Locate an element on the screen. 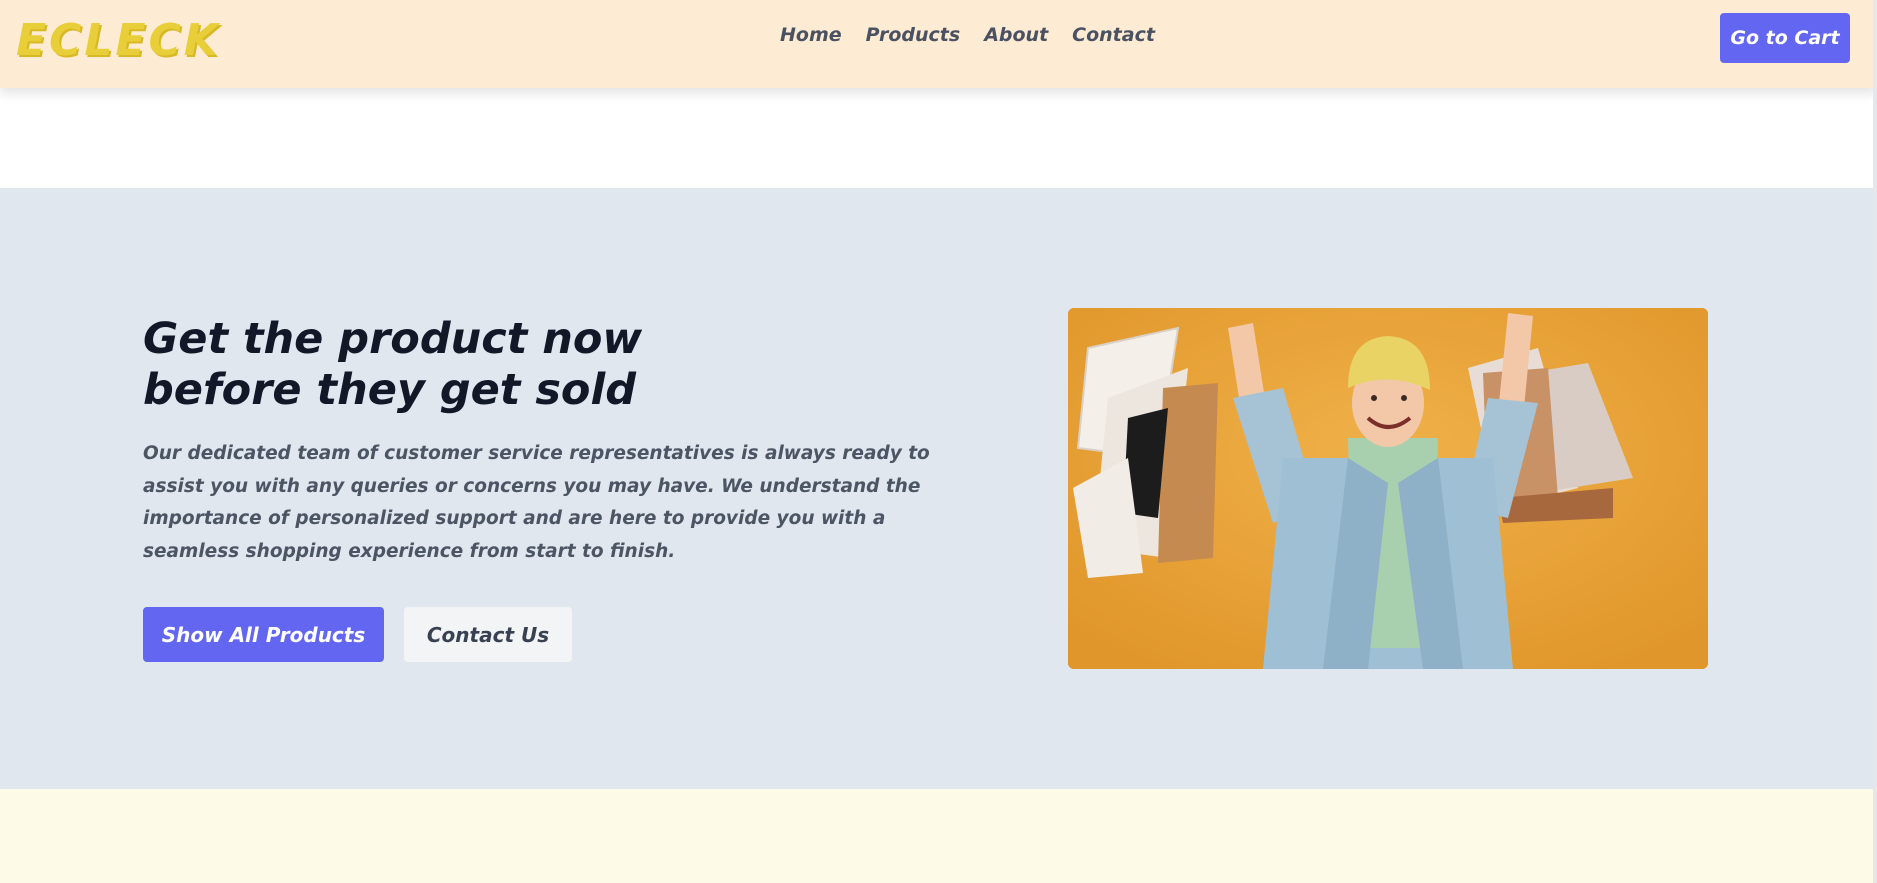 The width and height of the screenshot is (1877, 883). show-all-products-button: Show All Products is located at coordinates (263, 634).